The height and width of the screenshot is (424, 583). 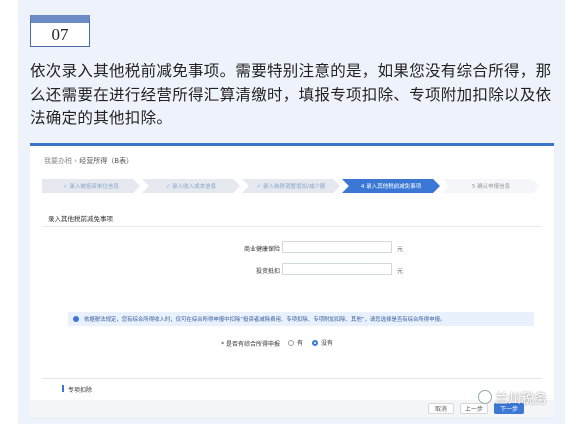 What do you see at coordinates (106, 161) in the screenshot?
I see `breadcrumb-current: 经营所得（B表）` at bounding box center [106, 161].